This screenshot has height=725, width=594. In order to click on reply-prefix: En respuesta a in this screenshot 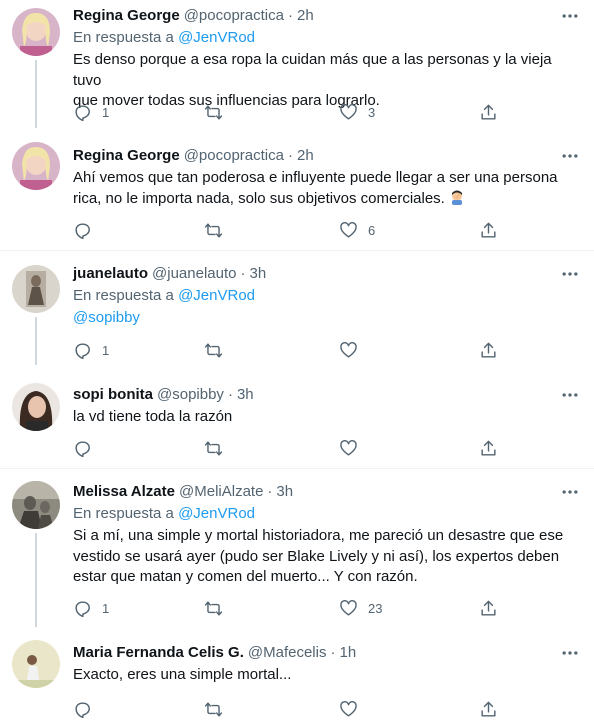, I will do `click(123, 37)`.